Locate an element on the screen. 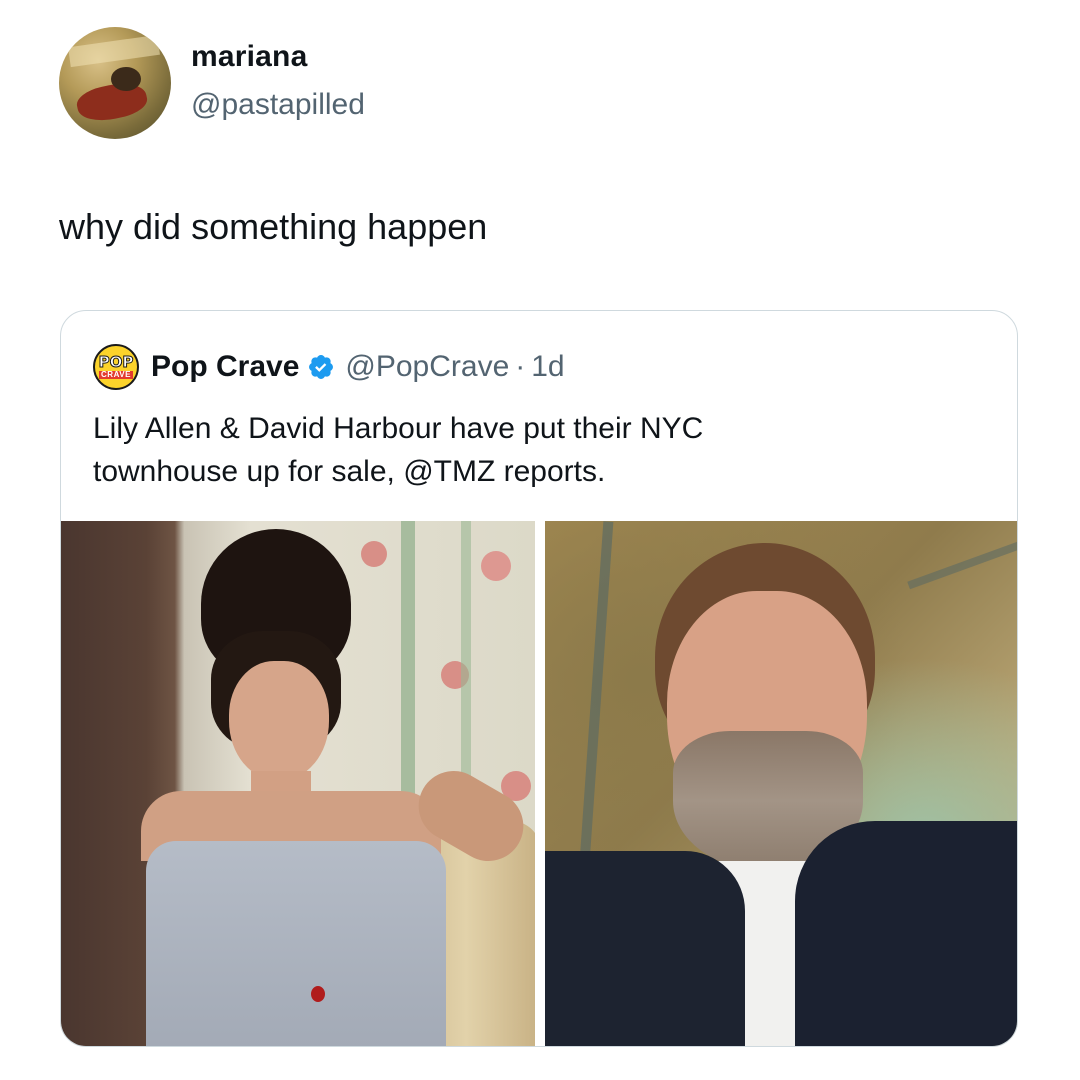  user-avatar is located at coordinates (115, 83).